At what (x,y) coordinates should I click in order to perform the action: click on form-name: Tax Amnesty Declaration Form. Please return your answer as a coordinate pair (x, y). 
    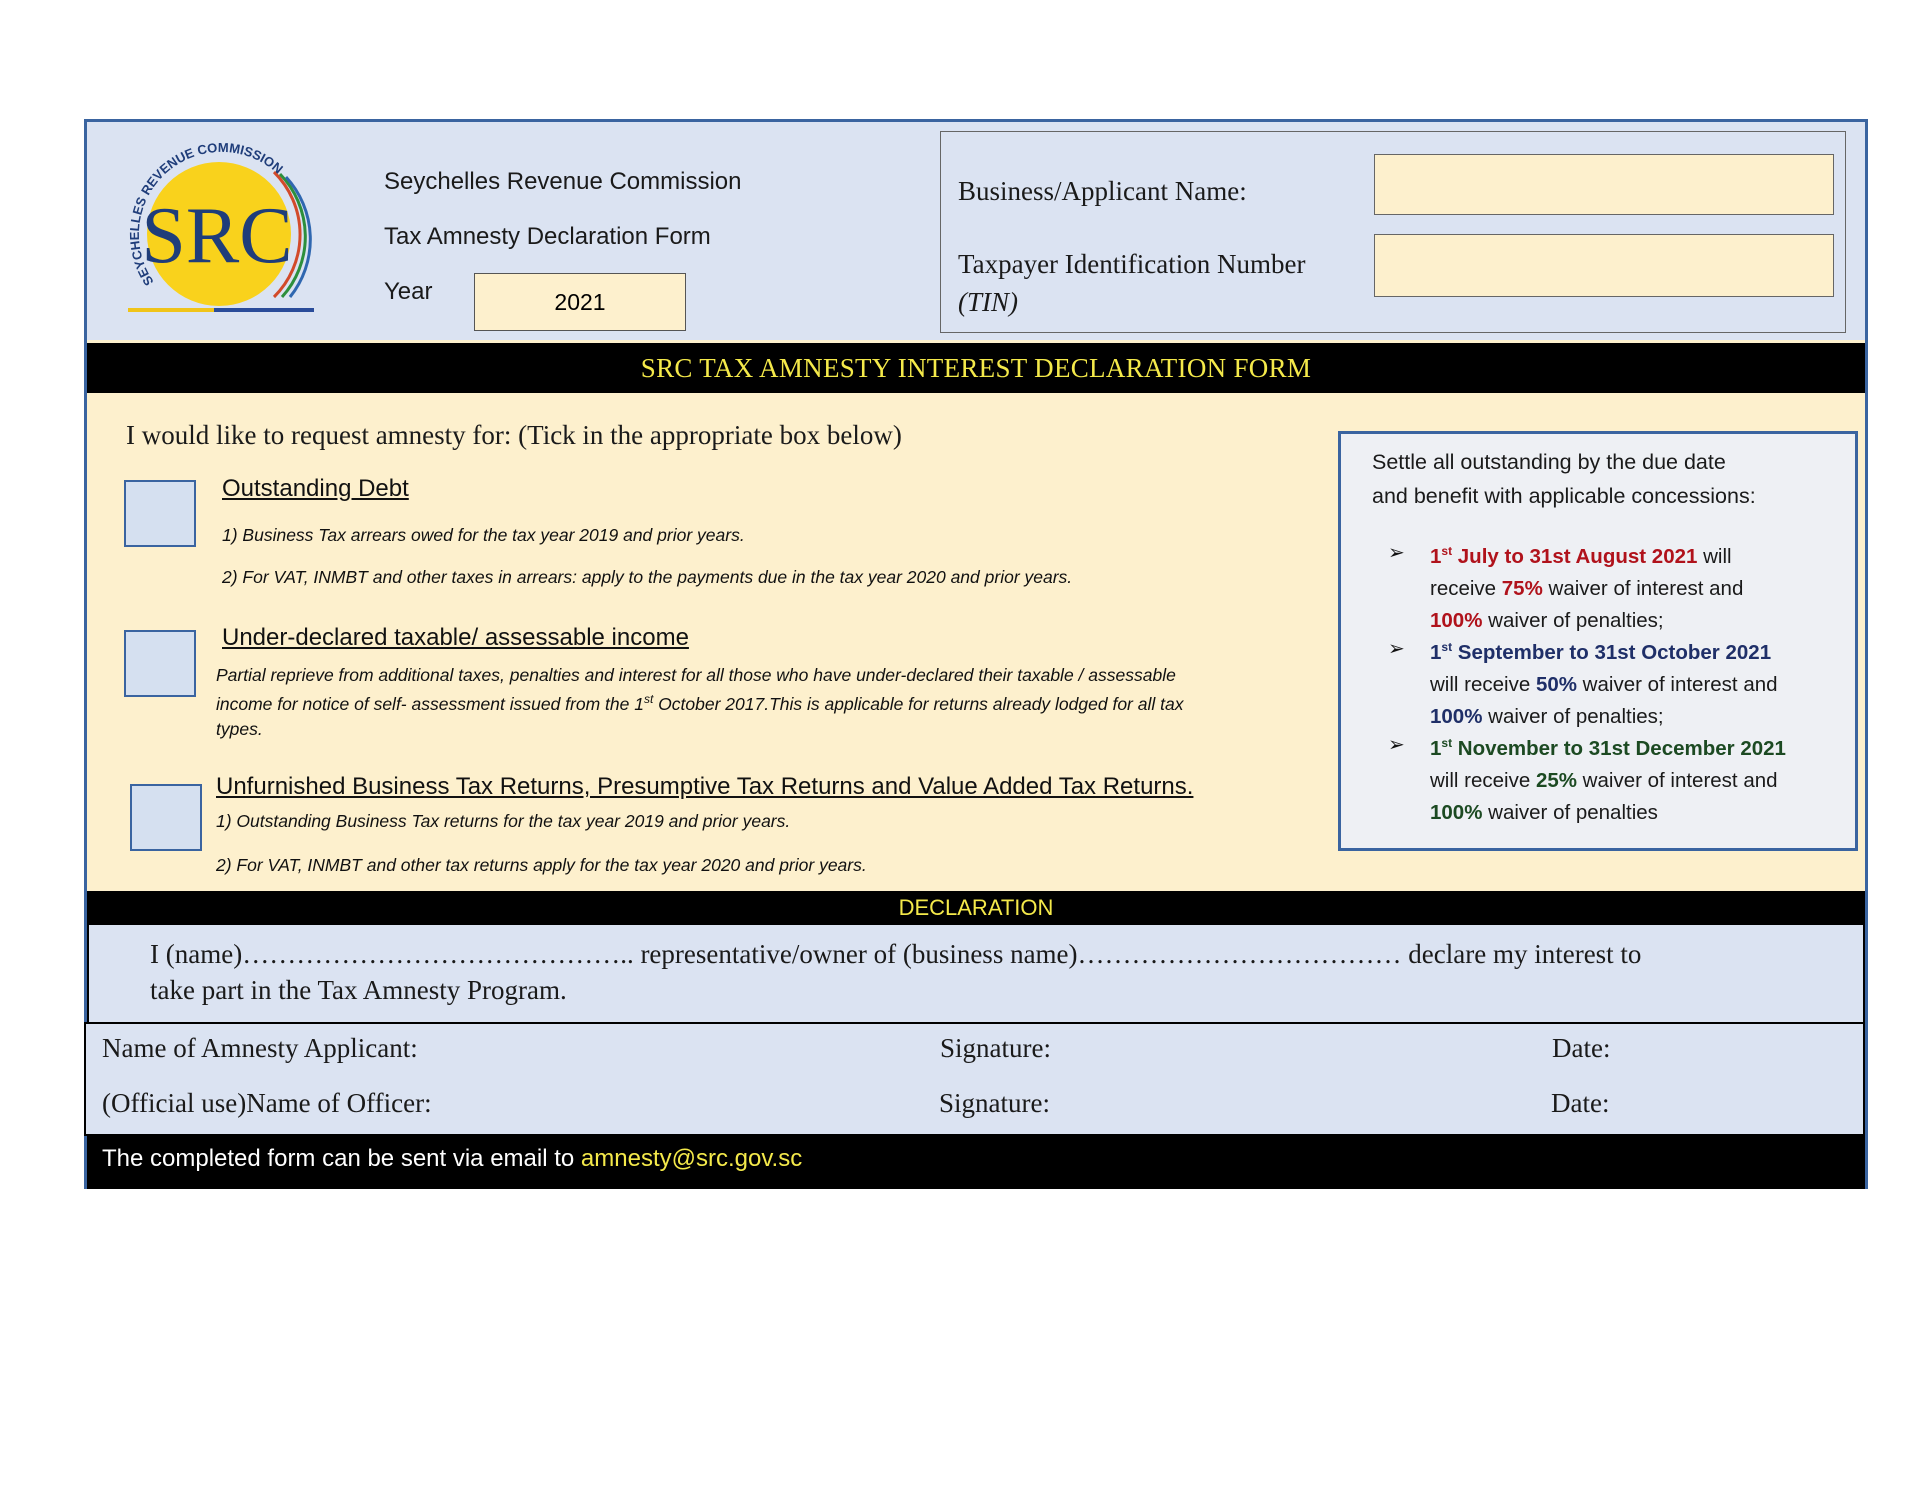
    Looking at the image, I should click on (547, 236).